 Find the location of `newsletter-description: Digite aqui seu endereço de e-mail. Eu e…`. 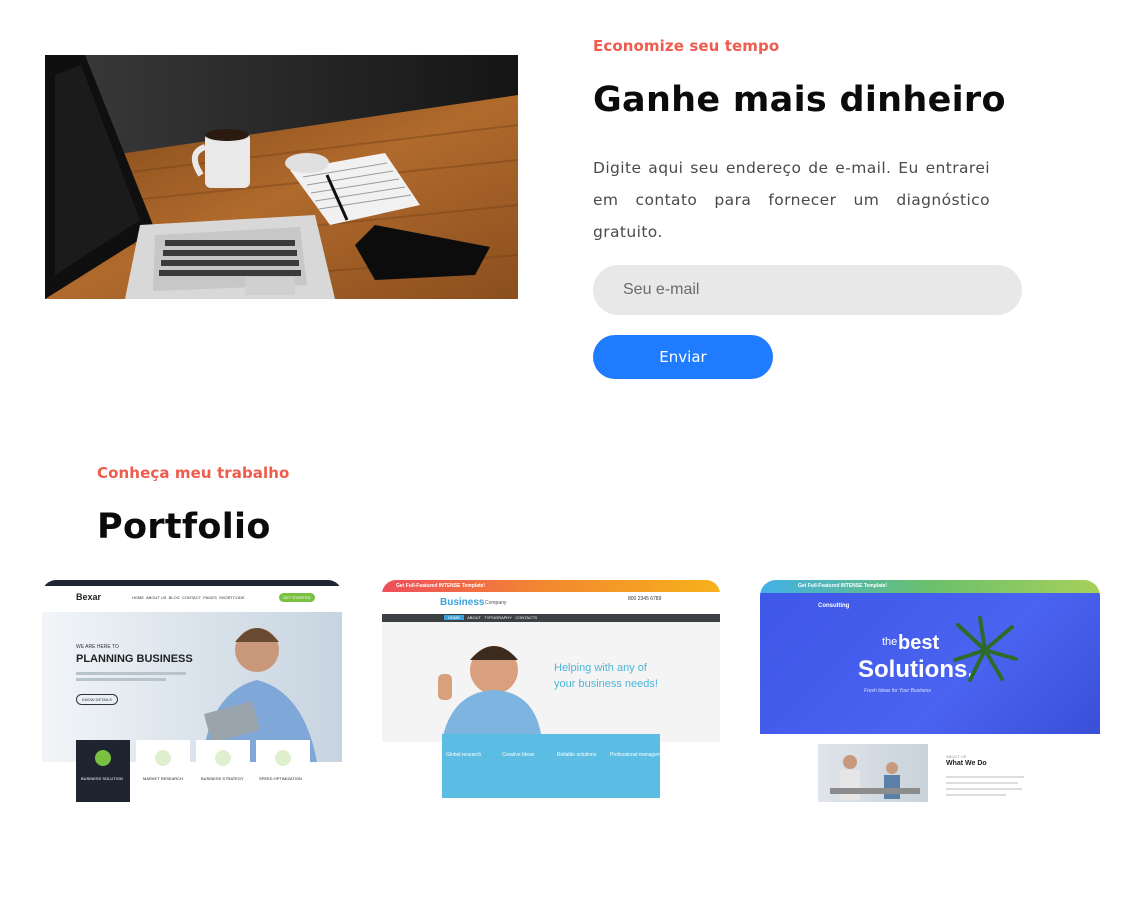

newsletter-description: Digite aqui seu endereço de e-mail. Eu e… is located at coordinates (791, 200).